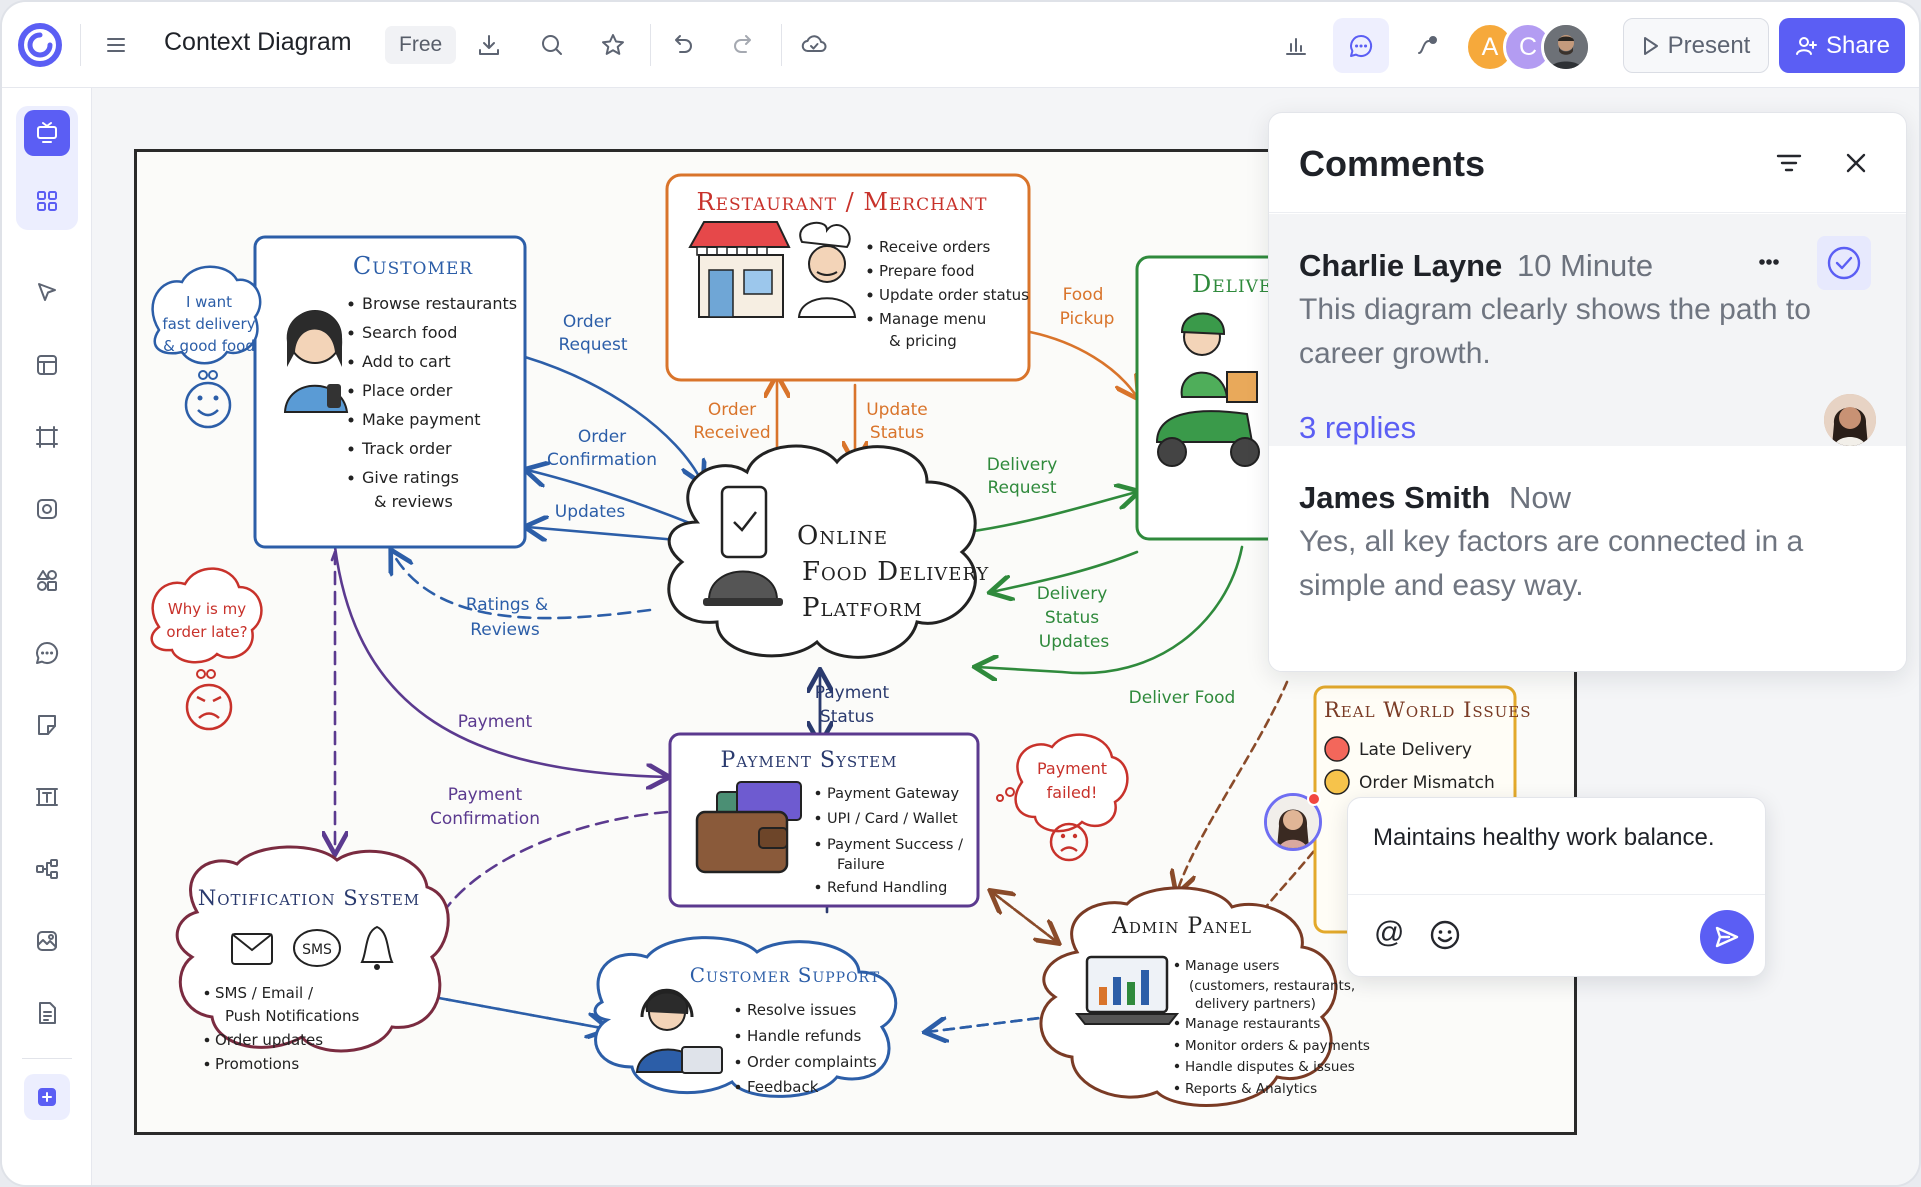 The width and height of the screenshot is (1921, 1187). Describe the element at coordinates (1395, 497) in the screenshot. I see `comment-author: James Smith` at that location.